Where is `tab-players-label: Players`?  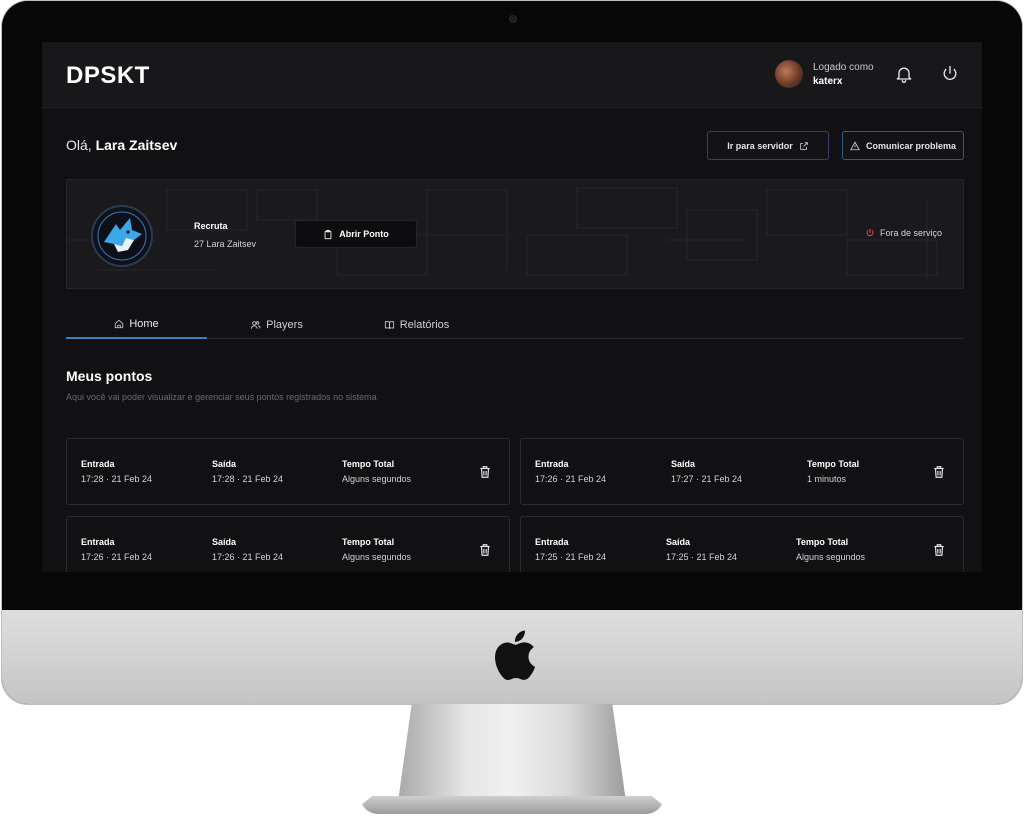
tab-players-label: Players is located at coordinates (284, 324).